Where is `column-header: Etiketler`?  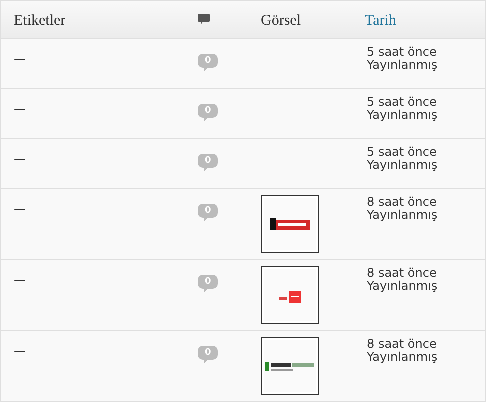
column-header: Etiketler is located at coordinates (40, 20).